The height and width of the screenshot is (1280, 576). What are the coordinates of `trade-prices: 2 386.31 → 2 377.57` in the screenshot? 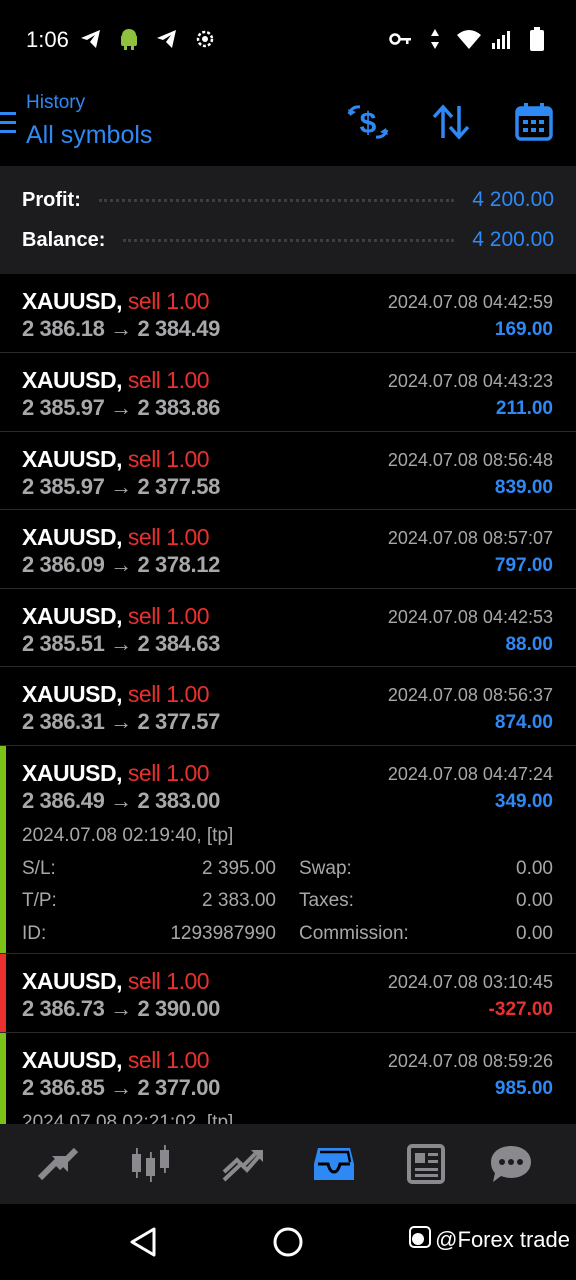 It's located at (121, 721).